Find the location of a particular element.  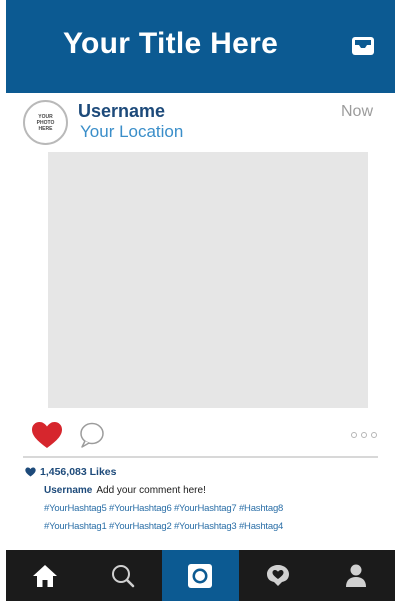

activity-icon is located at coordinates (278, 575).